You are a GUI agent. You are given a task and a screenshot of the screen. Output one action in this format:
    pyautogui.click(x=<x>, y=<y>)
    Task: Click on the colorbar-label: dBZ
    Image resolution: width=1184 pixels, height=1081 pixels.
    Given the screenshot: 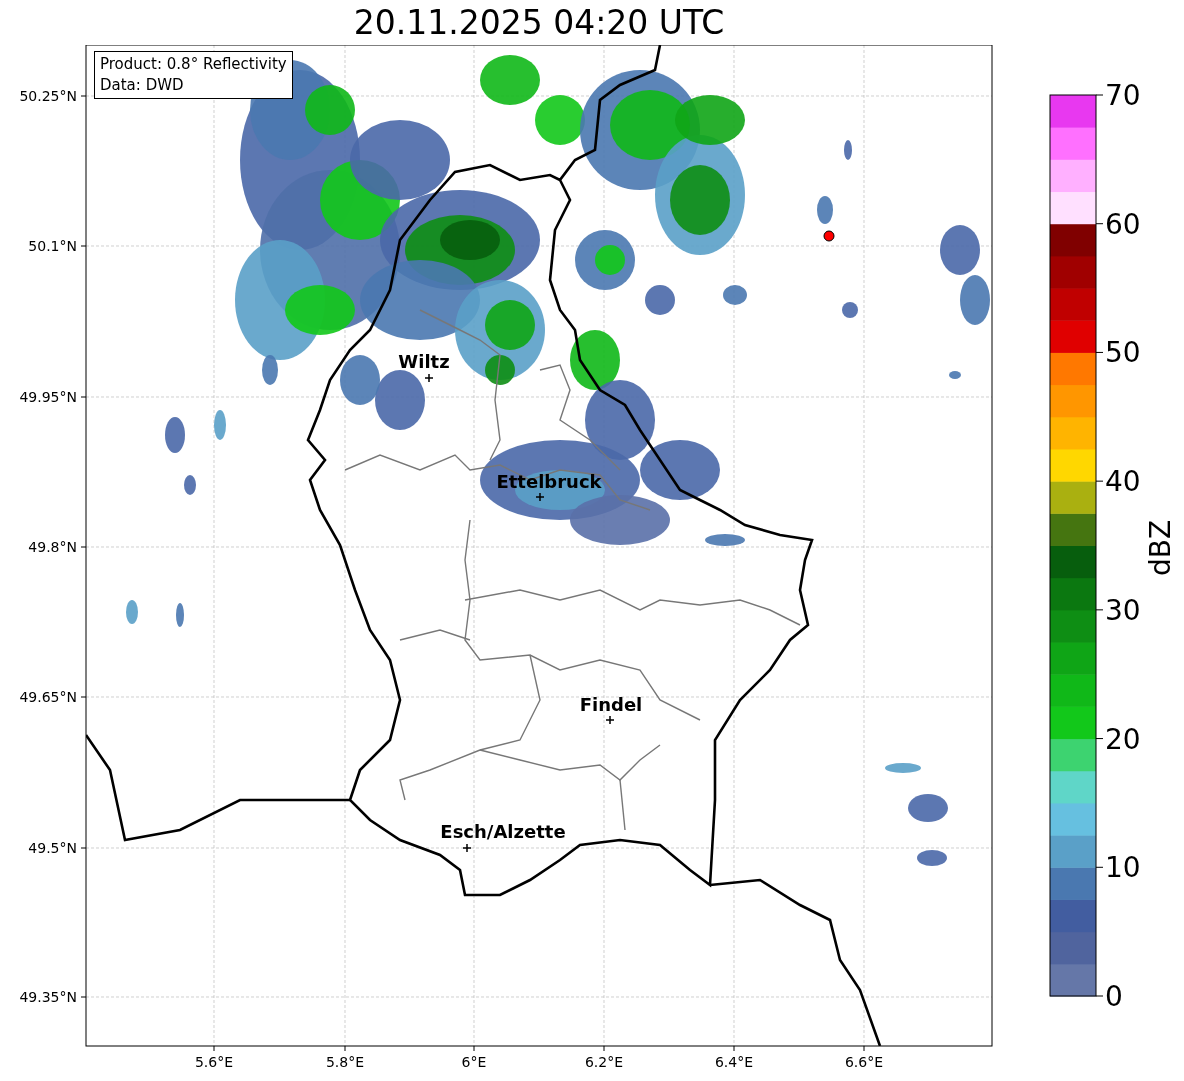 What is the action you would take?
    pyautogui.click(x=1160, y=548)
    